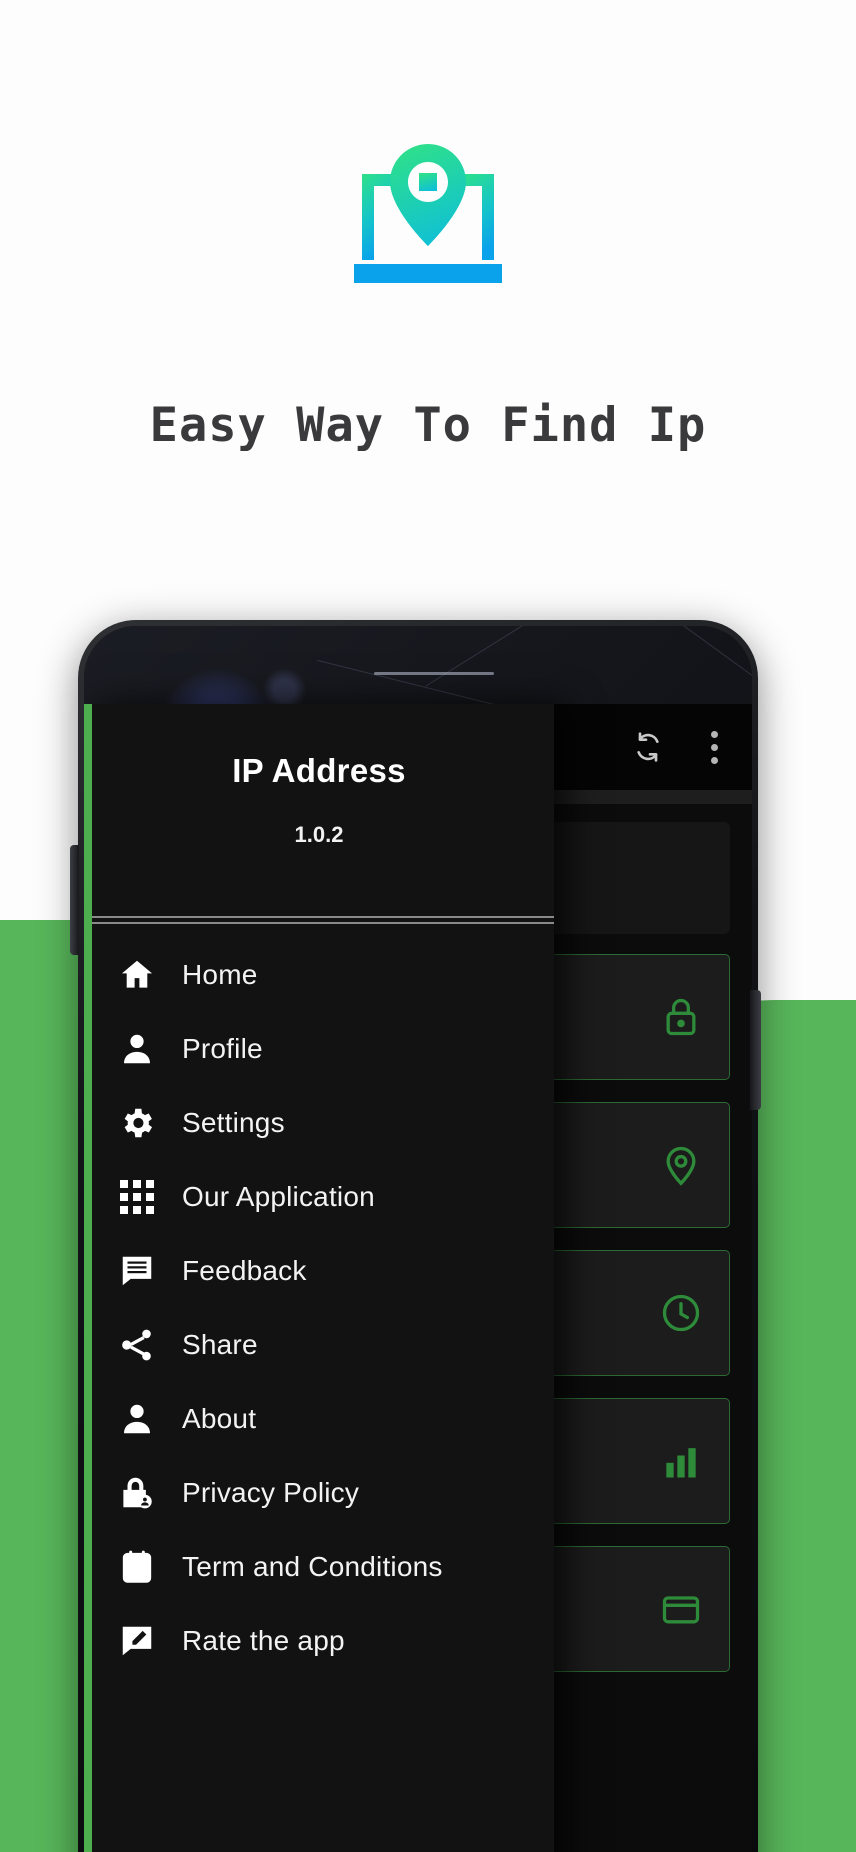 The width and height of the screenshot is (856, 1852). I want to click on menu-item-label: Privacy Policy, so click(271, 1492).